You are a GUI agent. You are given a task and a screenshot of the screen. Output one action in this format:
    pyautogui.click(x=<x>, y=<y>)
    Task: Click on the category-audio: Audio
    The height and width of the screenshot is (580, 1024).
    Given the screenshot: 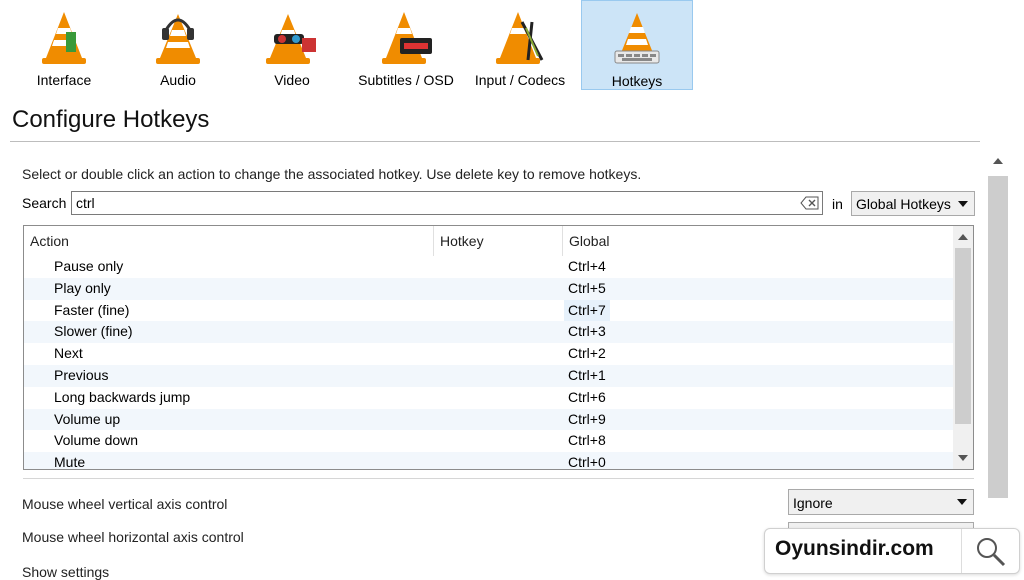 What is the action you would take?
    pyautogui.click(x=178, y=45)
    